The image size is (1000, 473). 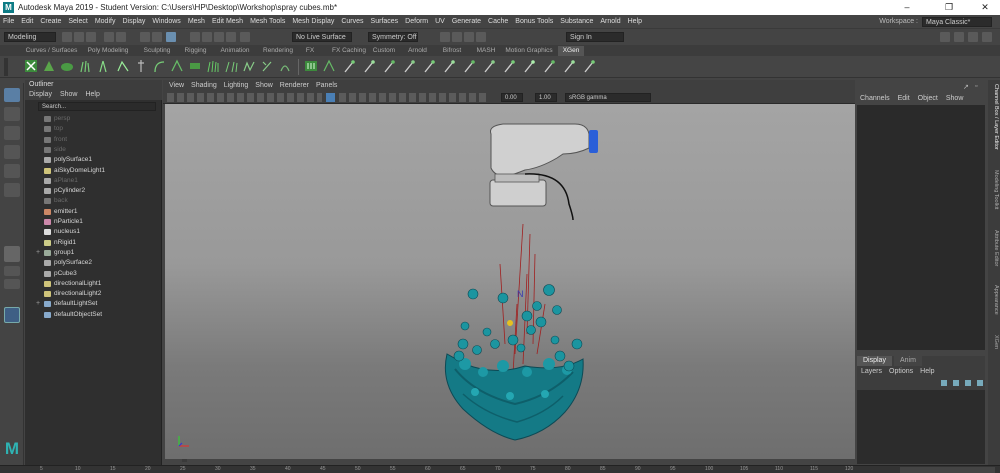 I want to click on move-layer-down-icon, so click(x=980, y=383).